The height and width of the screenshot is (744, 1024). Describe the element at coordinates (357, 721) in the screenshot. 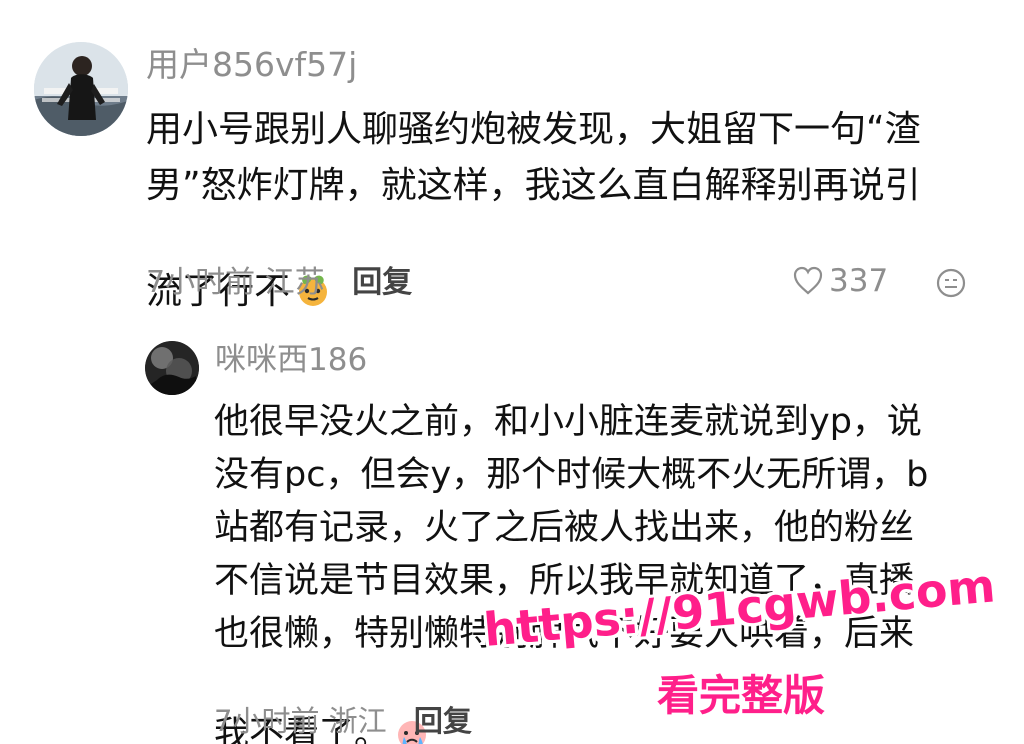

I see `reply-location: 浙江` at that location.